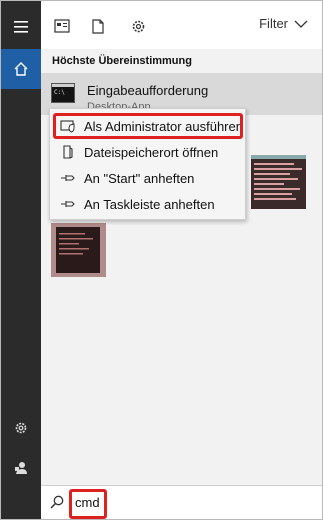 This screenshot has width=323, height=520. I want to click on menu-item-label: An Taskleiste anheften, so click(149, 204).